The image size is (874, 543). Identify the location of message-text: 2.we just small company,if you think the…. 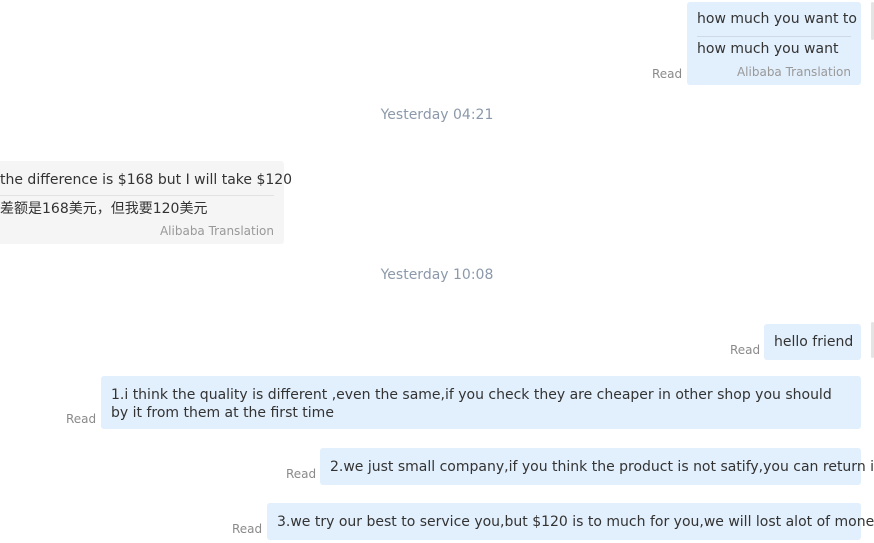
(602, 467).